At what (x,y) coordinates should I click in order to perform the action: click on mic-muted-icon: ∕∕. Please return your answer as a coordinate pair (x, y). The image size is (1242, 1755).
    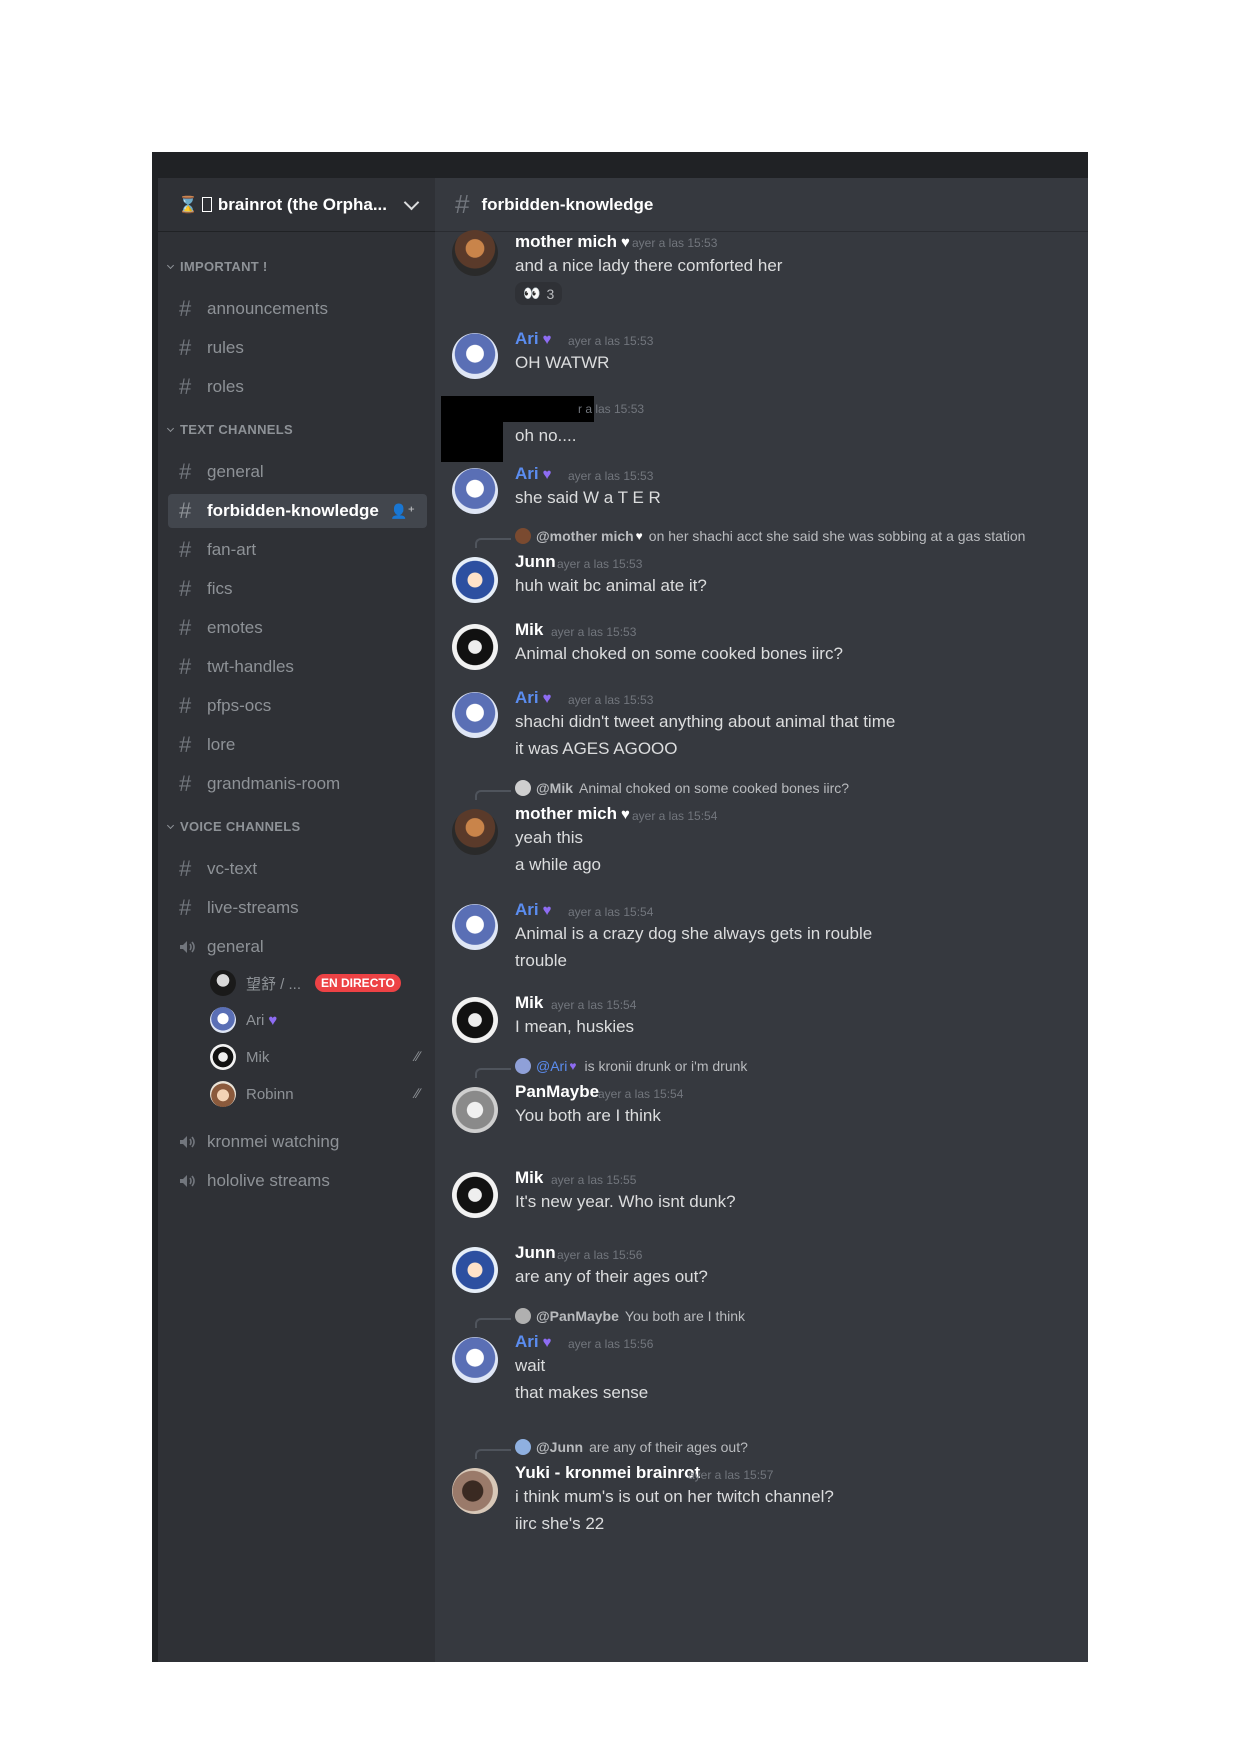
    Looking at the image, I should click on (417, 1056).